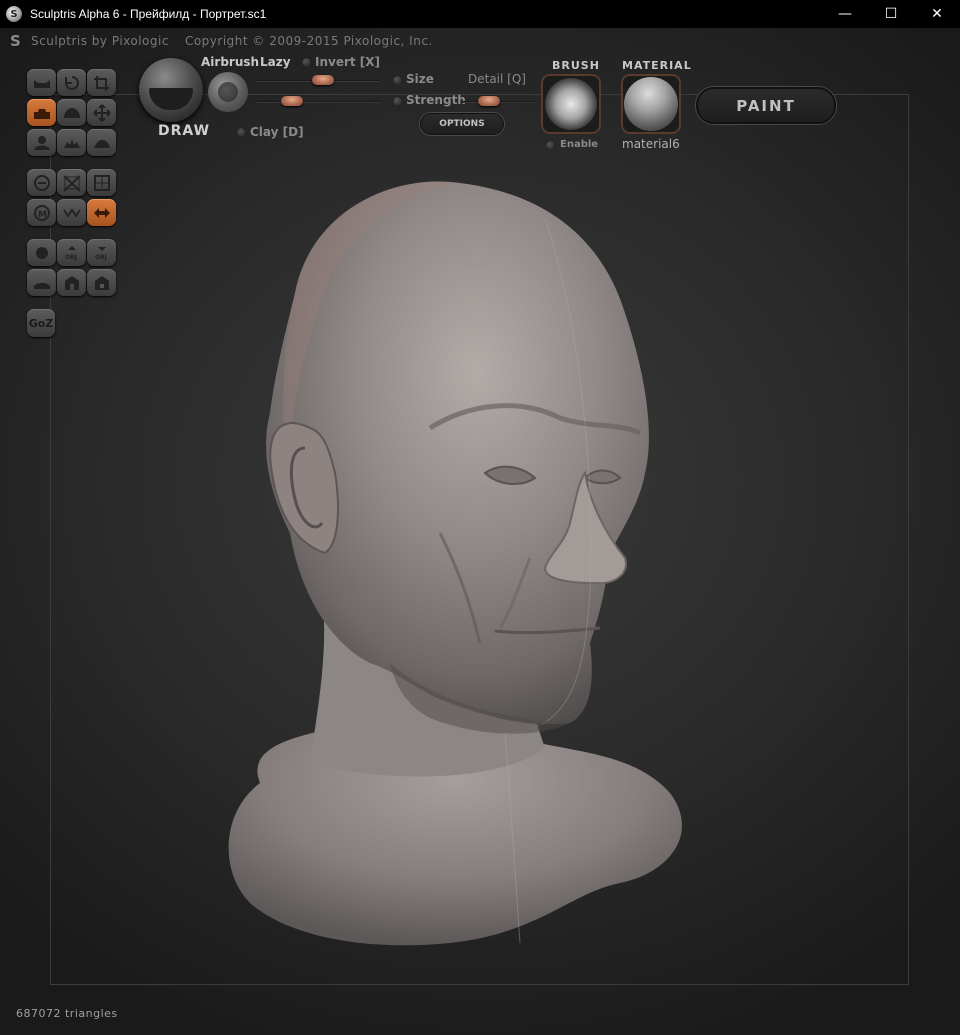 This screenshot has height=1035, width=960. I want to click on airbrush-label: Airbrush, so click(230, 62).